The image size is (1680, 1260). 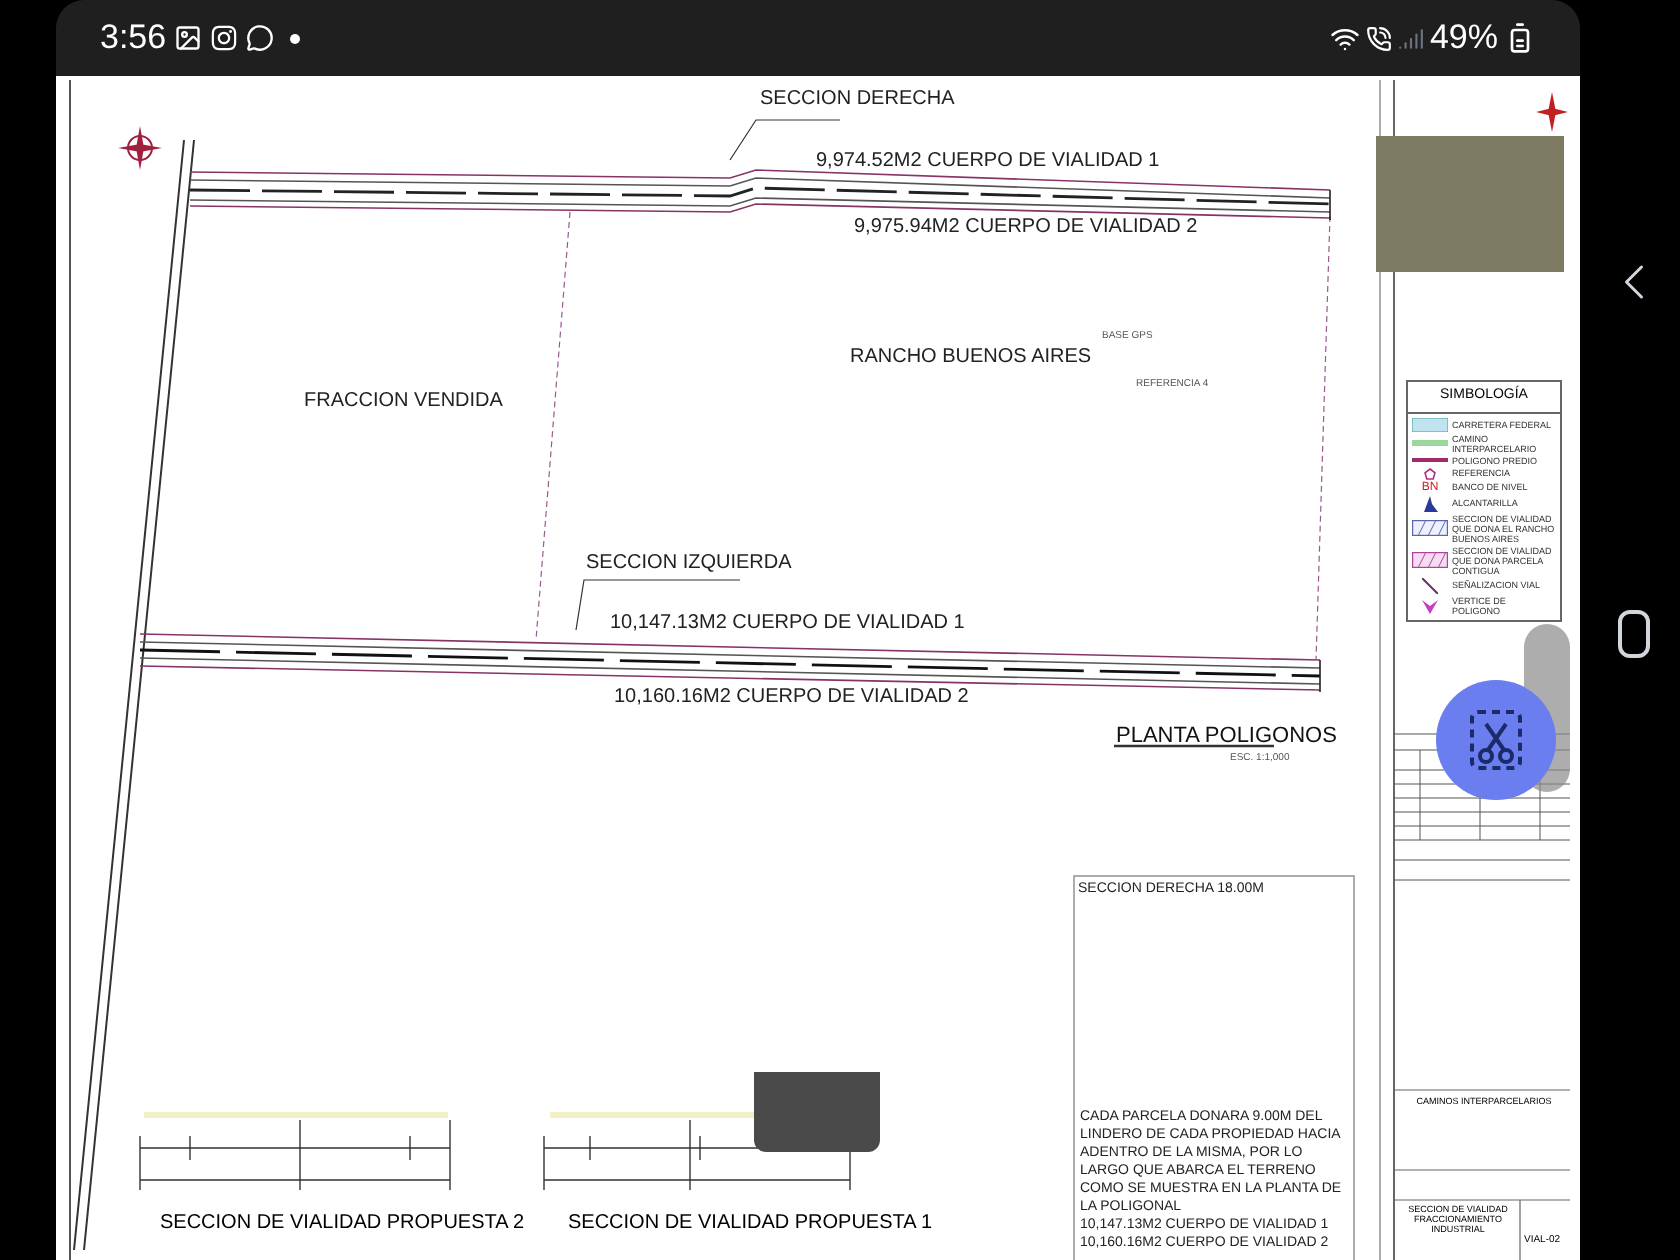 What do you see at coordinates (403, 402) in the screenshot?
I see `plan-label: FRACCION VENDIDA` at bounding box center [403, 402].